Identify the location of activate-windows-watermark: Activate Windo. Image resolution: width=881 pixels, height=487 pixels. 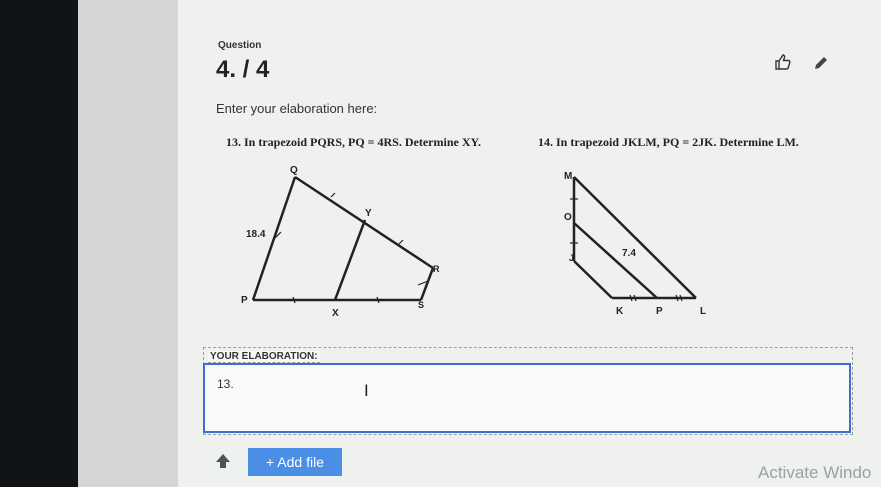
(815, 472).